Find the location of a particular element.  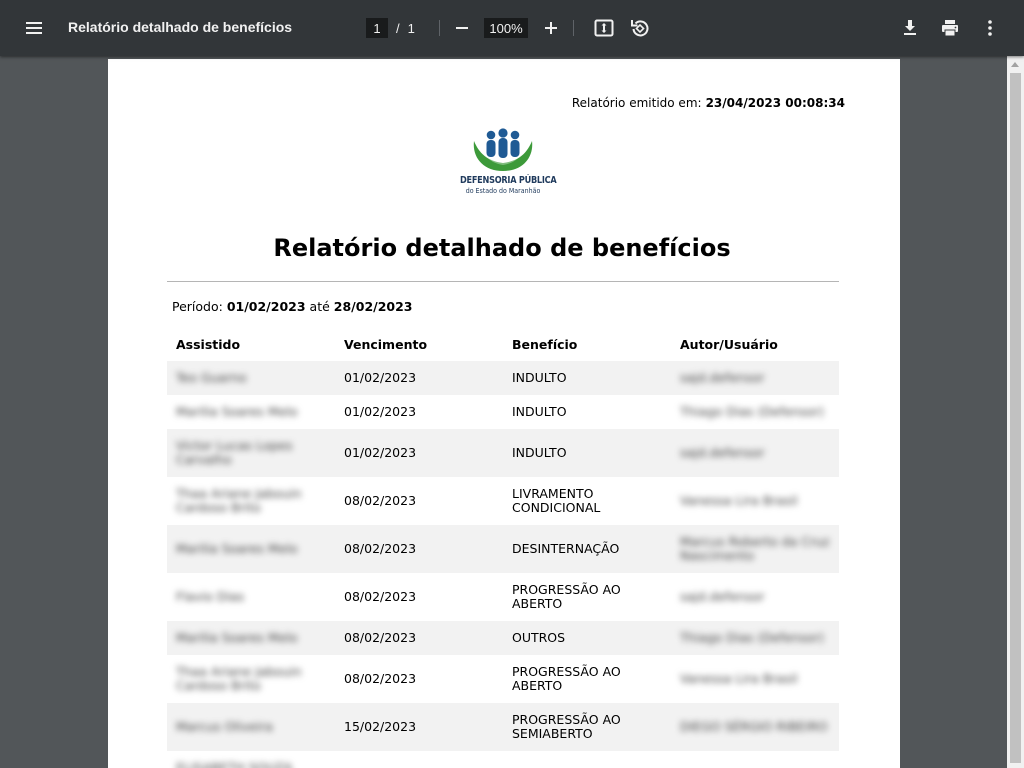

assistido-cell: Teo Guarno is located at coordinates (211, 377).